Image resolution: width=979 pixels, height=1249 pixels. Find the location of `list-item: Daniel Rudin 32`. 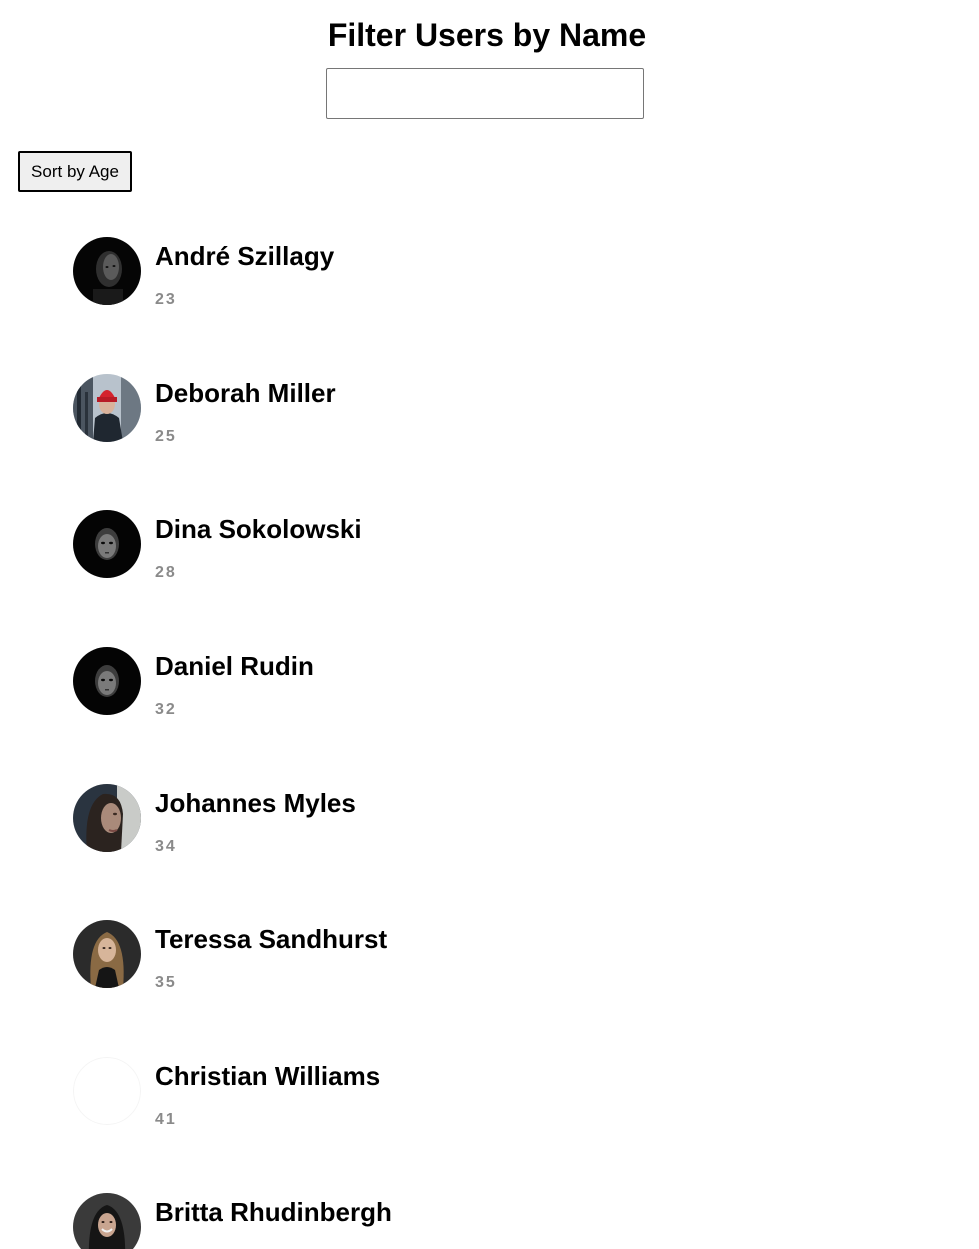

list-item: Daniel Rudin 32 is located at coordinates (423, 697).